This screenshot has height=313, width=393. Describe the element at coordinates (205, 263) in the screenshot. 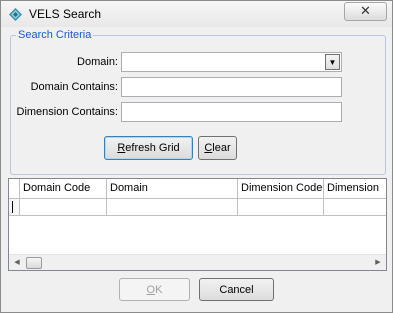

I see `scrollbar-track` at that location.